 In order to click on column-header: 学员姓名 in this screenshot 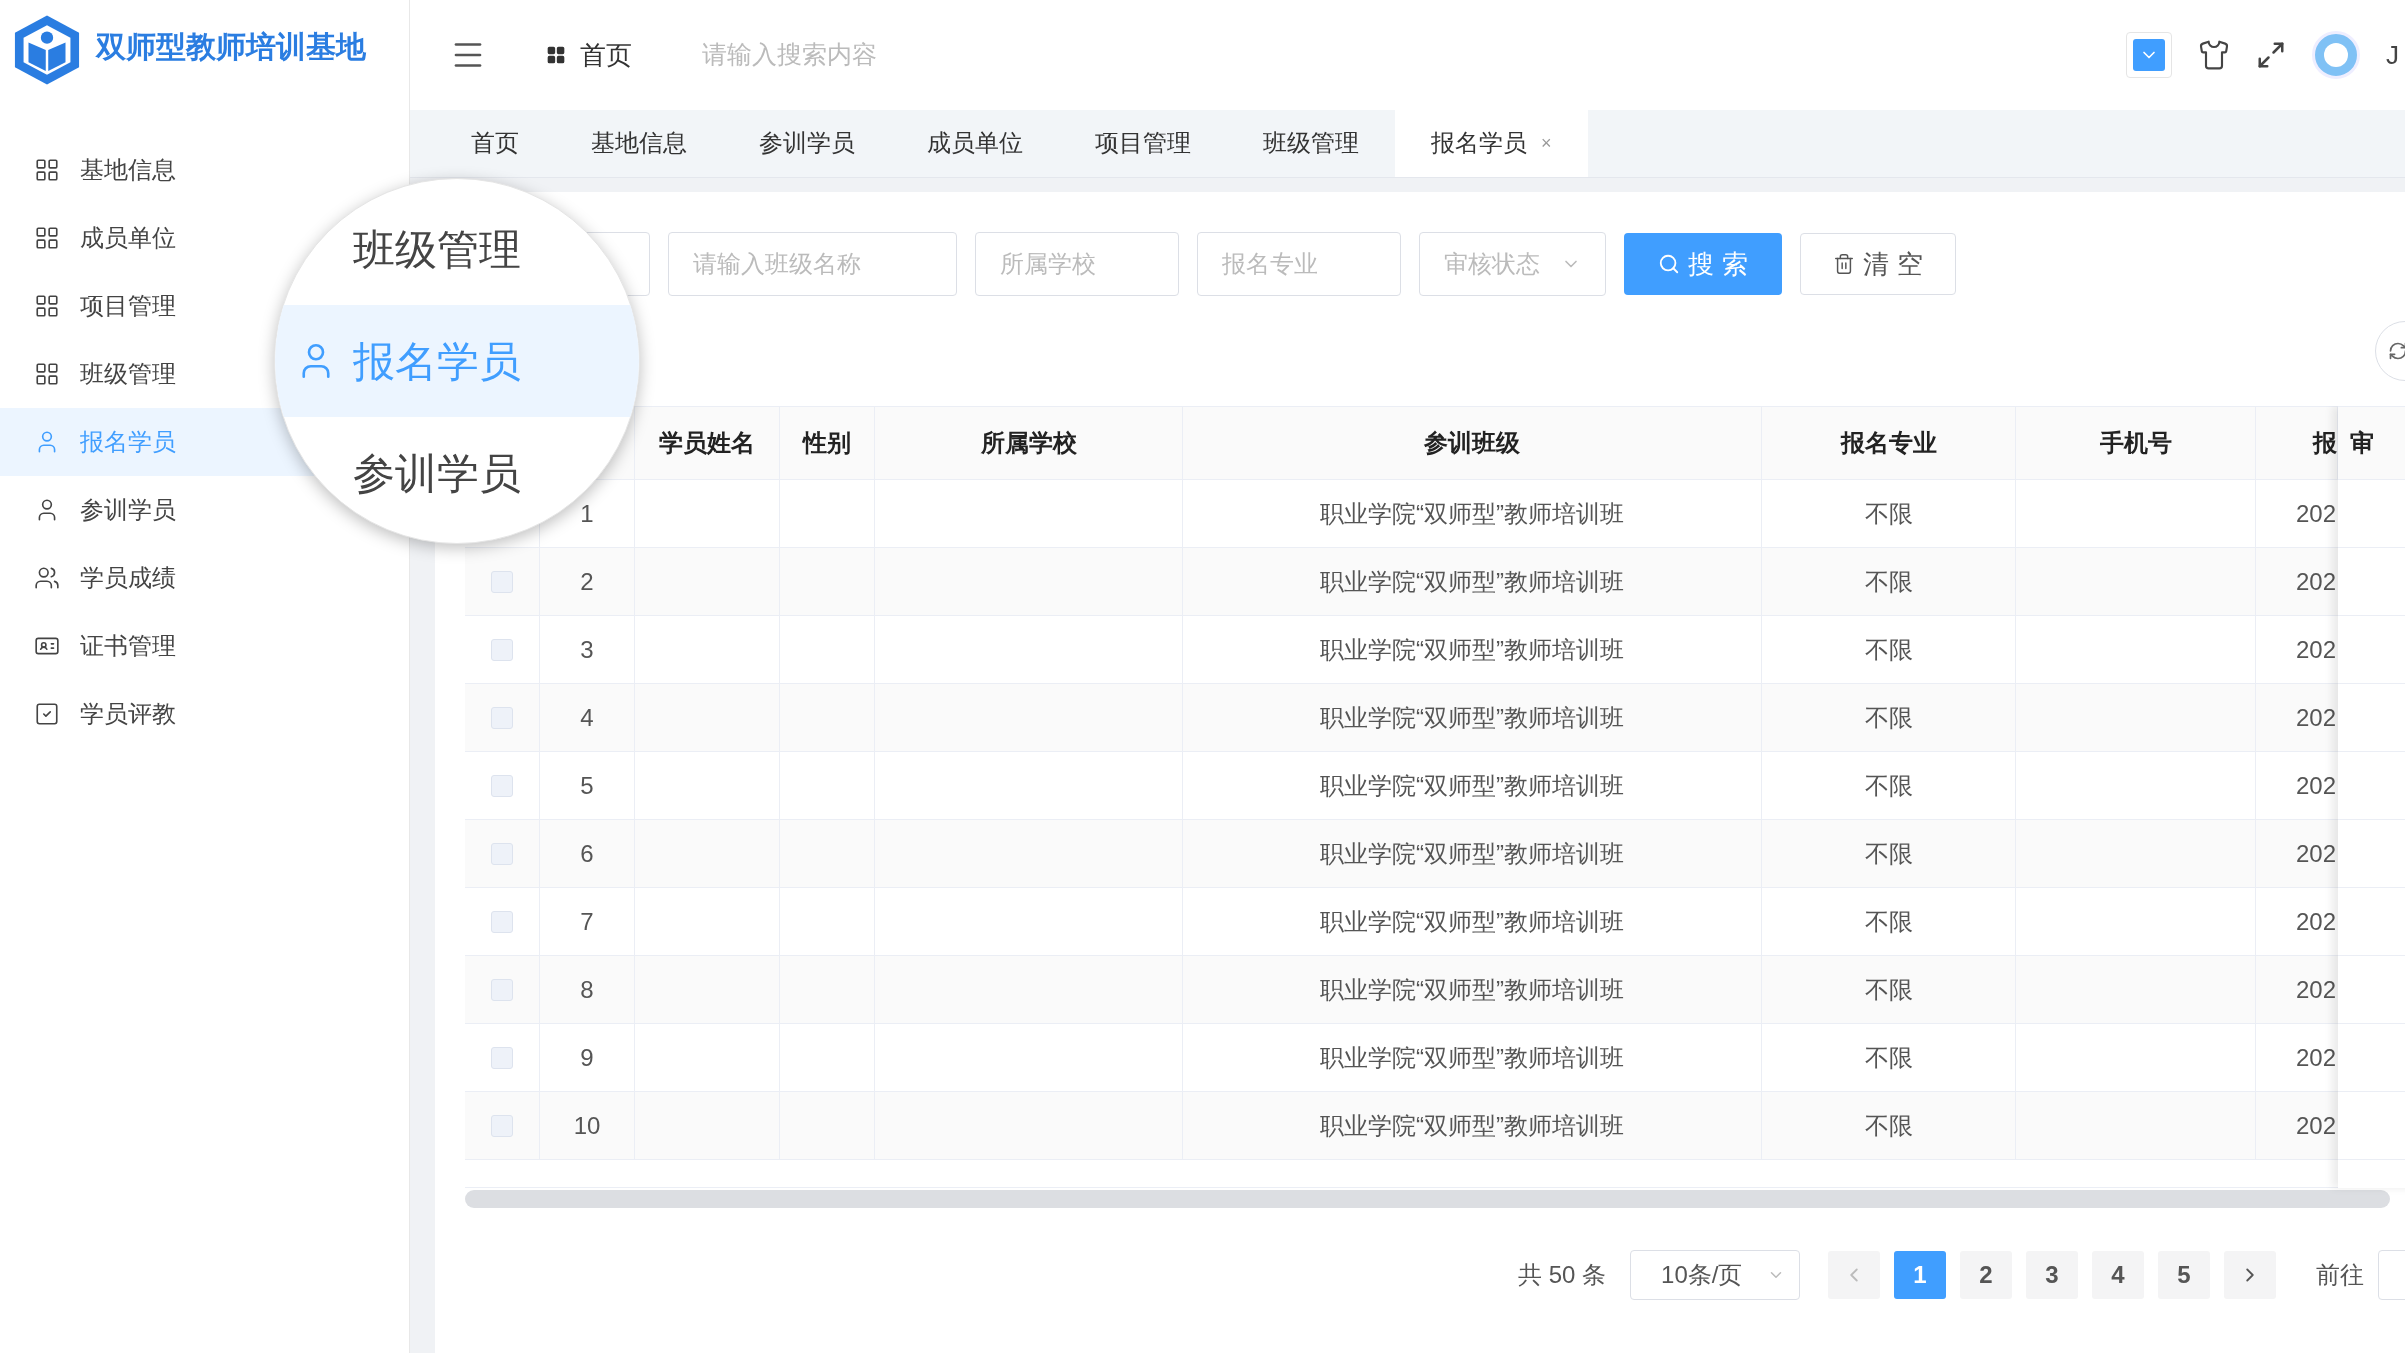, I will do `click(707, 443)`.